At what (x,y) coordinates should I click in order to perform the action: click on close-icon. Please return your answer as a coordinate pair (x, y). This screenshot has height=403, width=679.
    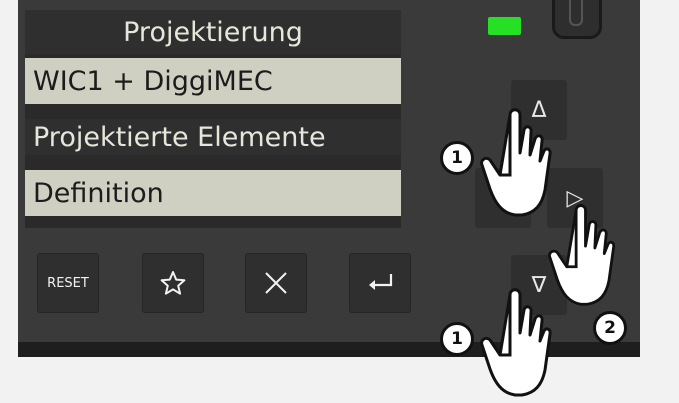
    Looking at the image, I should click on (276, 283).